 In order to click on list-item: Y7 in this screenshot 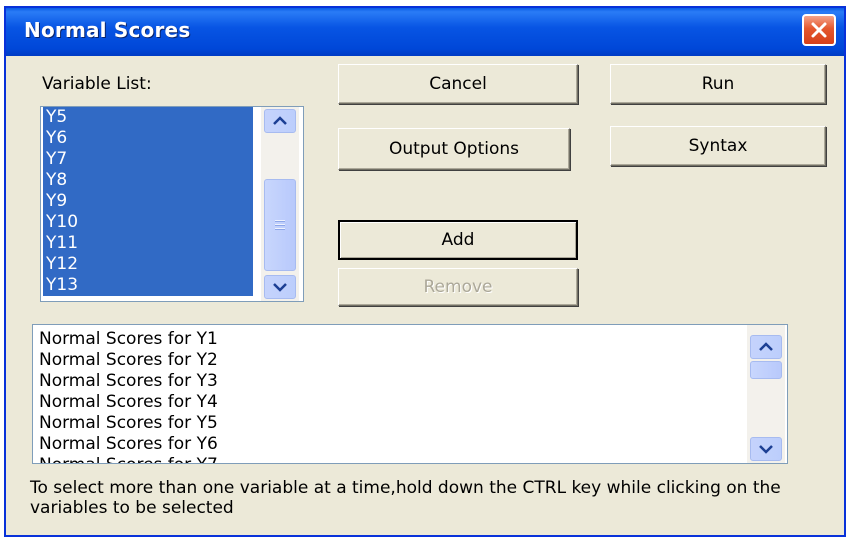, I will do `click(148, 159)`.